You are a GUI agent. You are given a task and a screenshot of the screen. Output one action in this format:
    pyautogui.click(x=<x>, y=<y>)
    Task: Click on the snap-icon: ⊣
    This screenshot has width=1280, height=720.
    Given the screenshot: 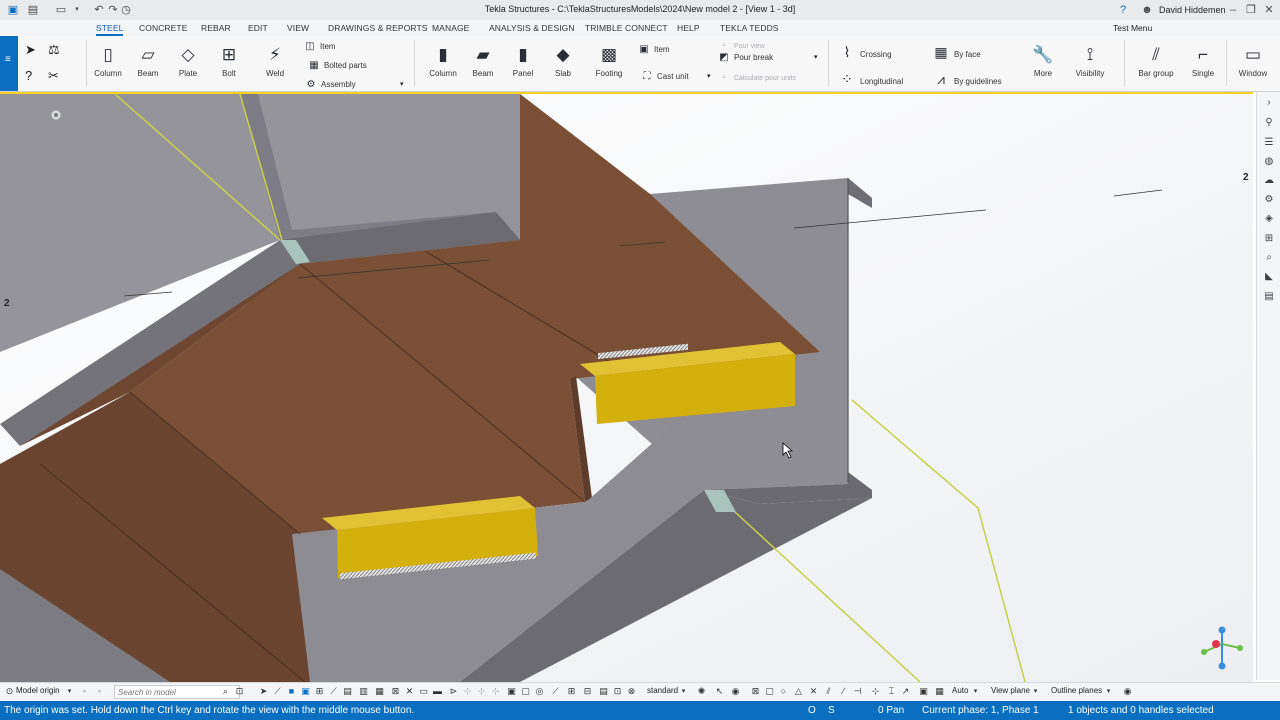 What is the action you would take?
    pyautogui.click(x=857, y=691)
    